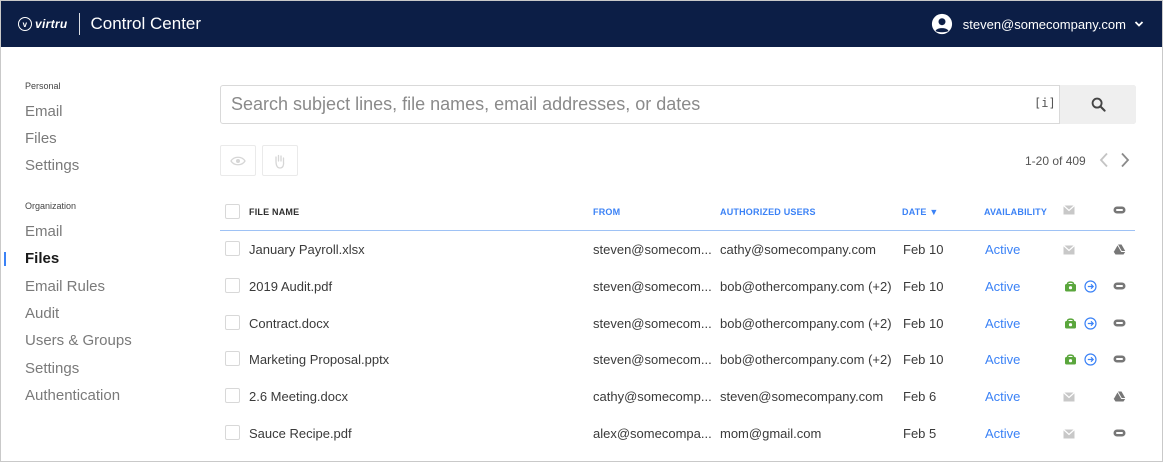 The image size is (1163, 462). I want to click on sidebar-item-org-settings: Settings, so click(52, 368).